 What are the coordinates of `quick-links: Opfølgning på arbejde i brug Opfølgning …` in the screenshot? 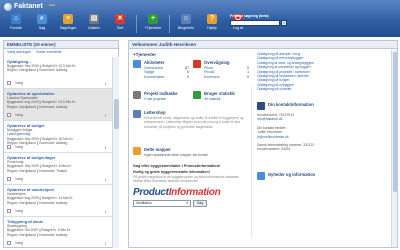 It's located at (322, 72).